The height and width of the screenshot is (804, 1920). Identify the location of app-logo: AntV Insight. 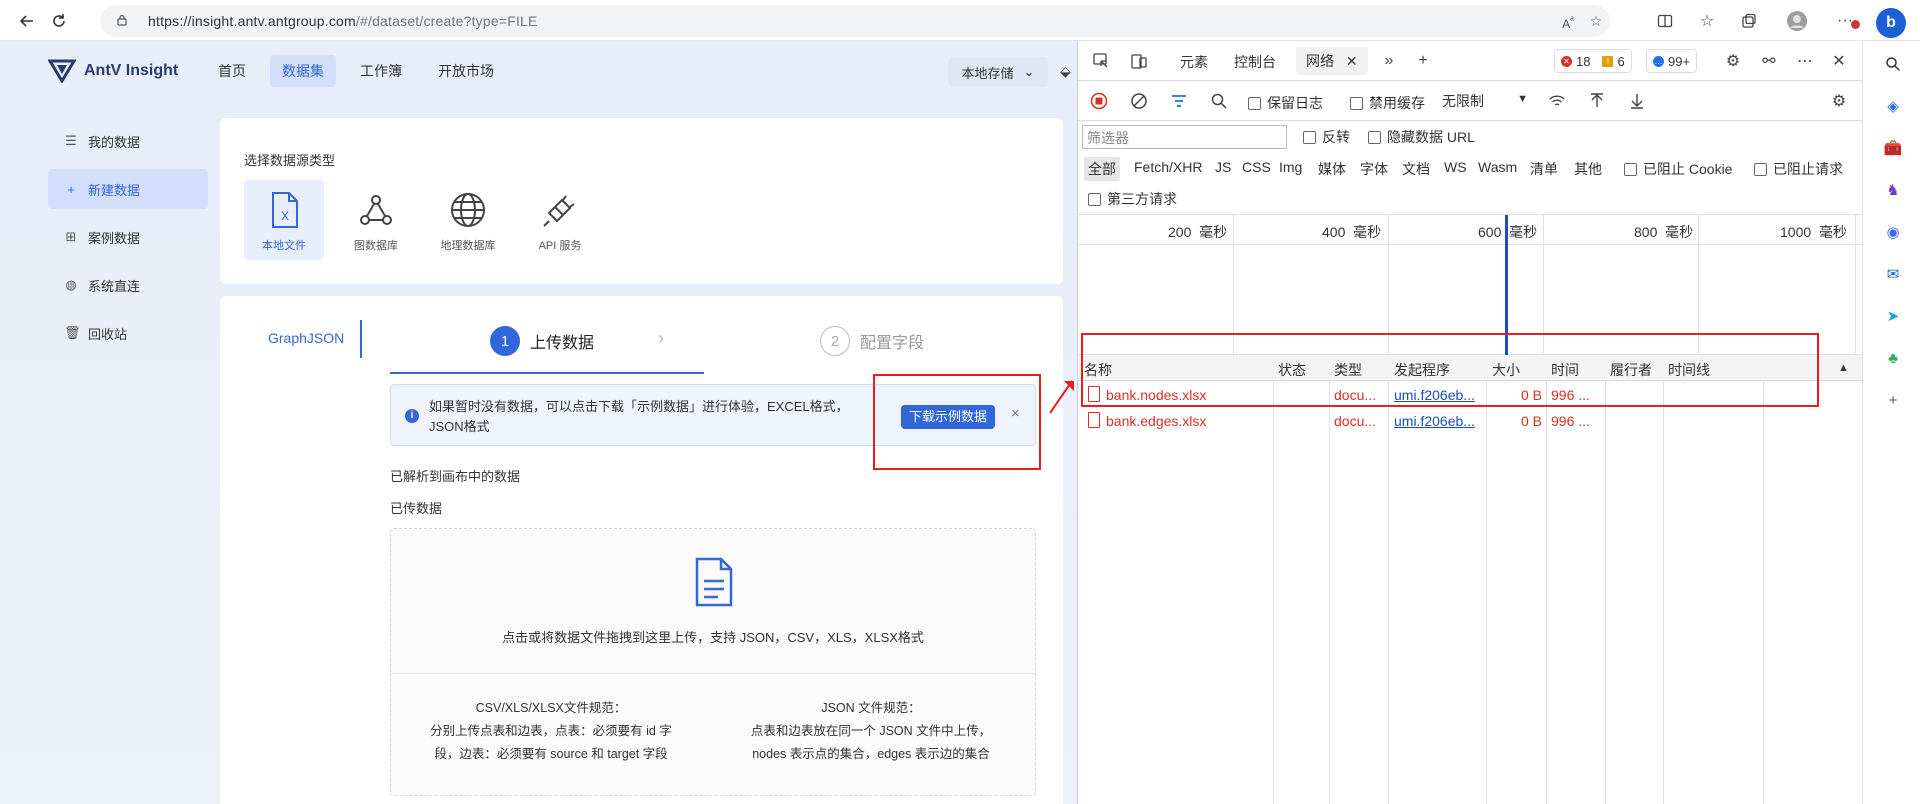
(113, 71).